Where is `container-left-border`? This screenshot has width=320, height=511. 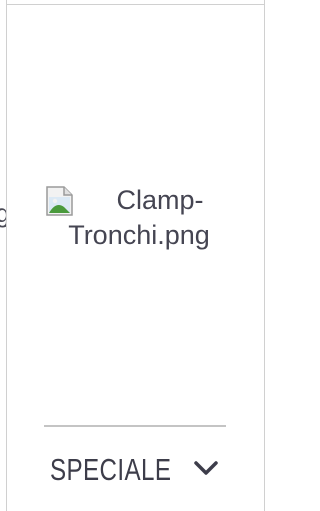
container-left-border is located at coordinates (6, 255).